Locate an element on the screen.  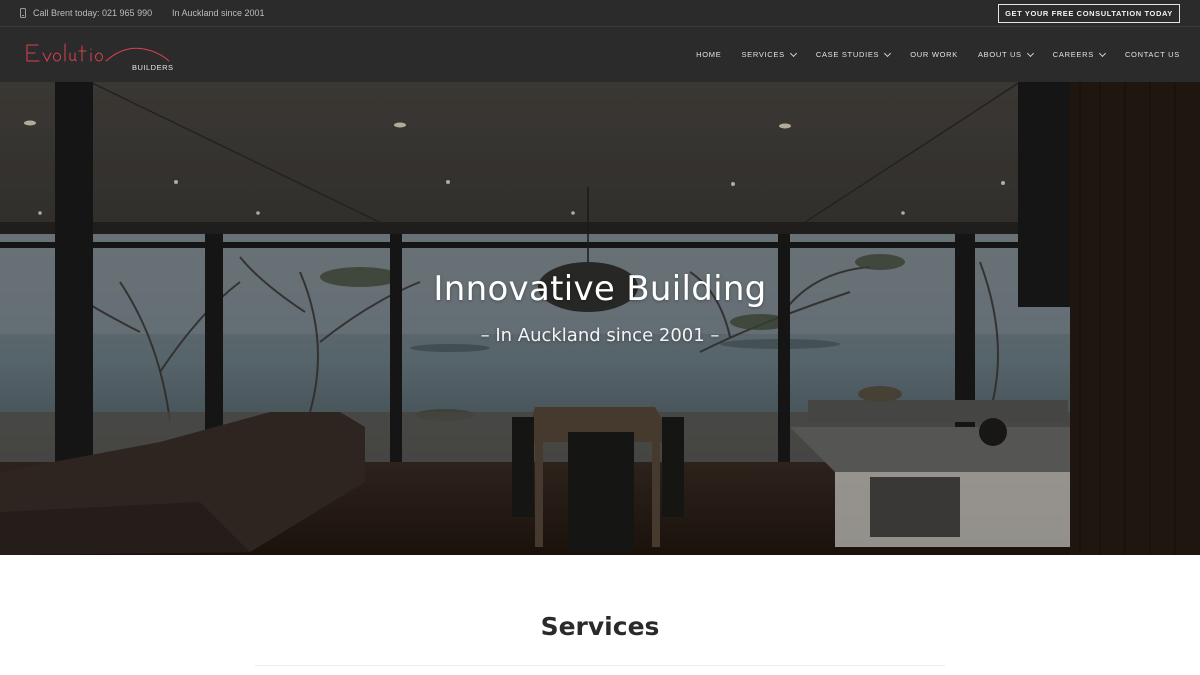
nav-services-label: SERVICES is located at coordinates (763, 54).